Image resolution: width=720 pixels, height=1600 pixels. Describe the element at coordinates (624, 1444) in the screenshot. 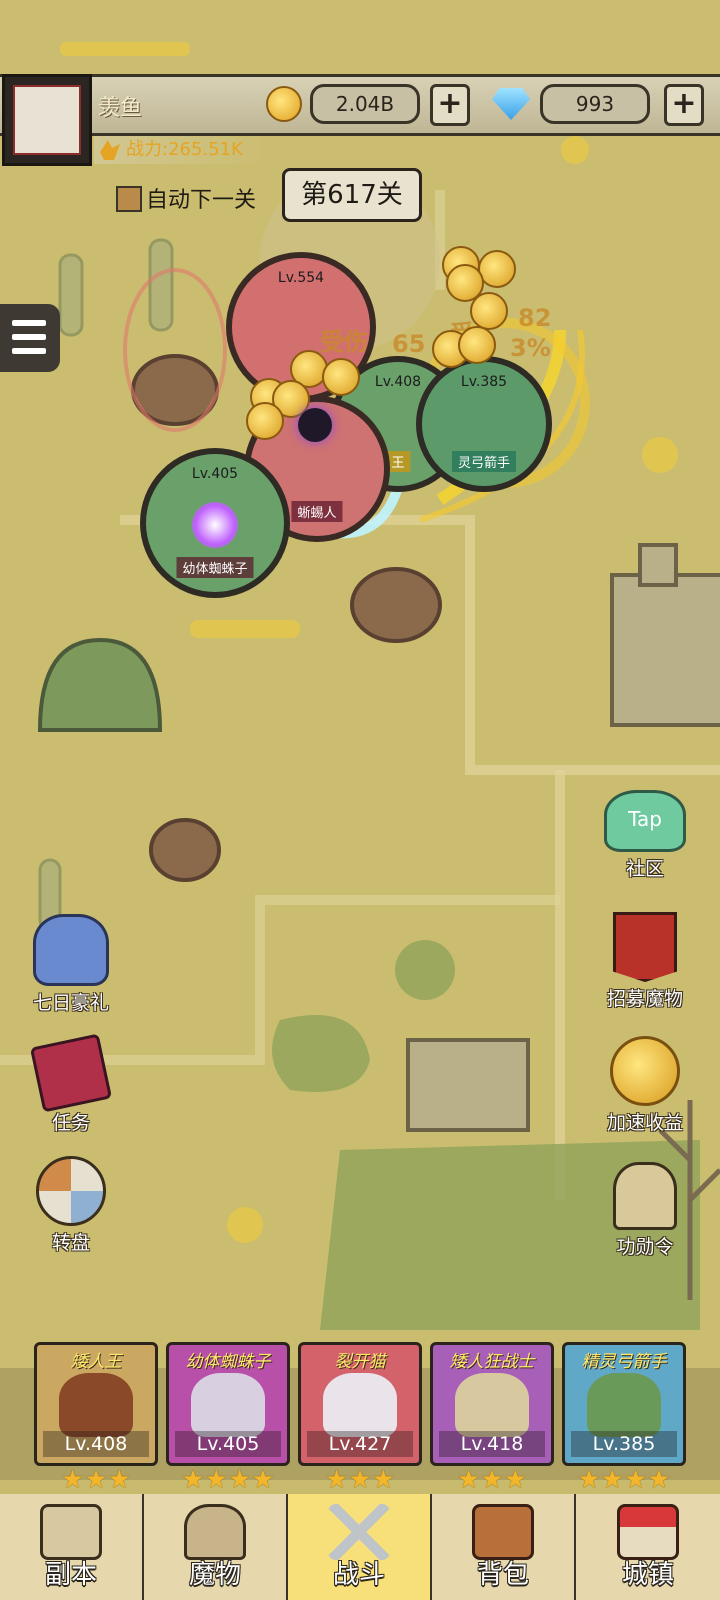

I see `card-level: Lv.385` at that location.